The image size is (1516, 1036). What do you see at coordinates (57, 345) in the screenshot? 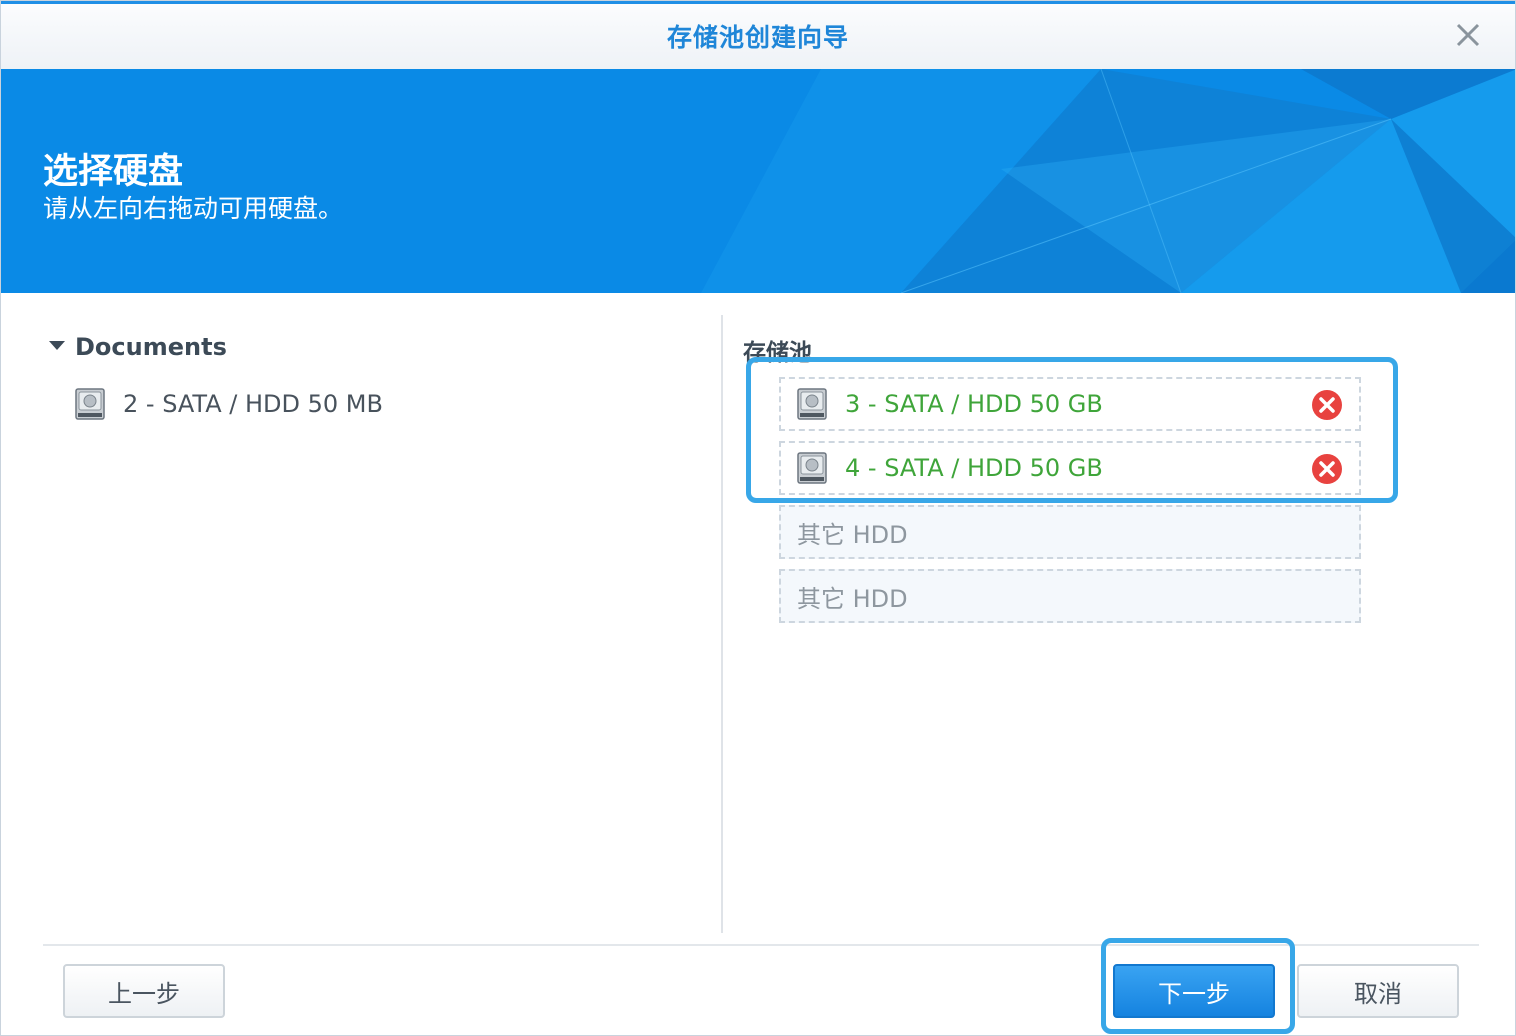
I see `caret-down-icon` at bounding box center [57, 345].